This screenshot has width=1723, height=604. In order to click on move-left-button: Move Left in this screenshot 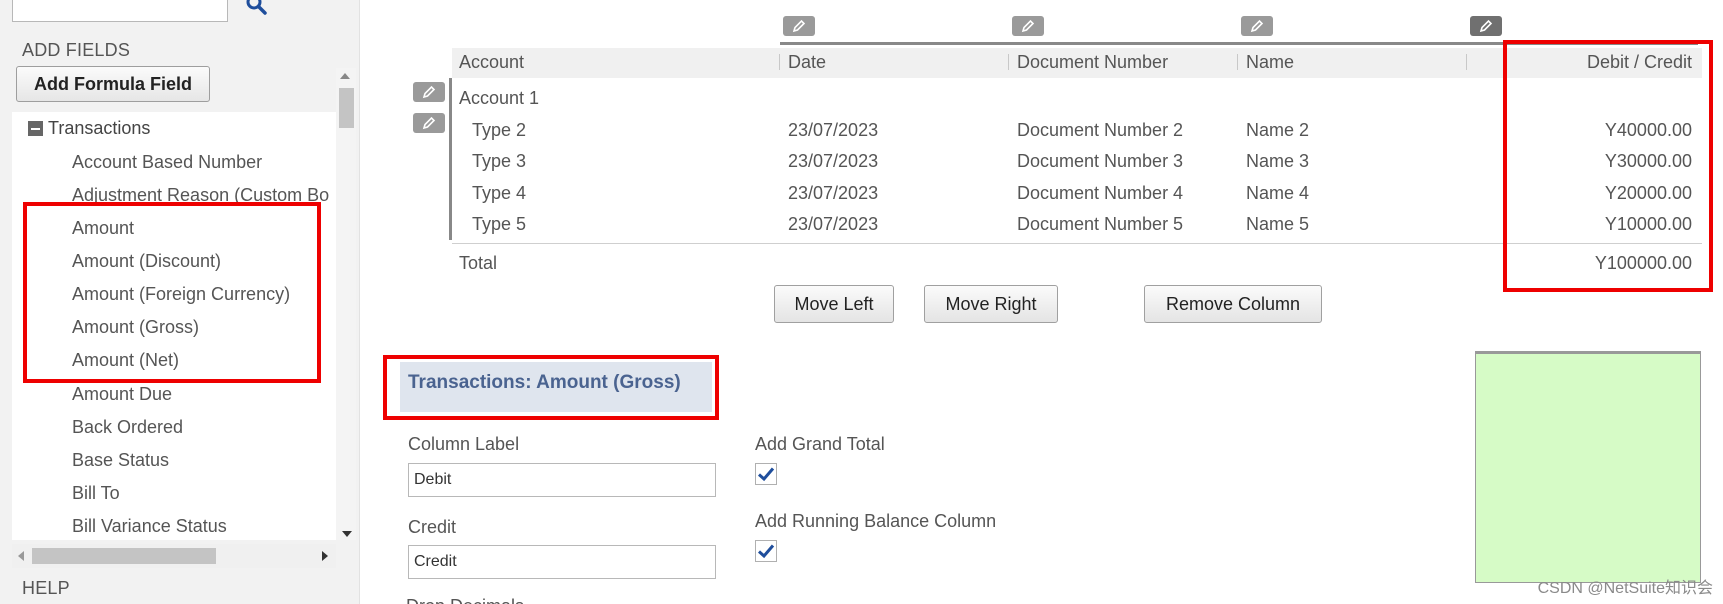, I will do `click(834, 304)`.